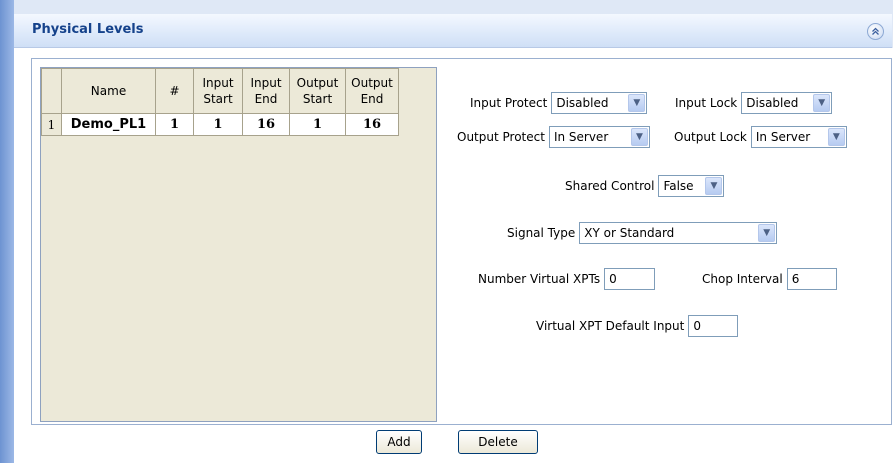  What do you see at coordinates (88, 29) in the screenshot?
I see `panel-title: Physical Levels` at bounding box center [88, 29].